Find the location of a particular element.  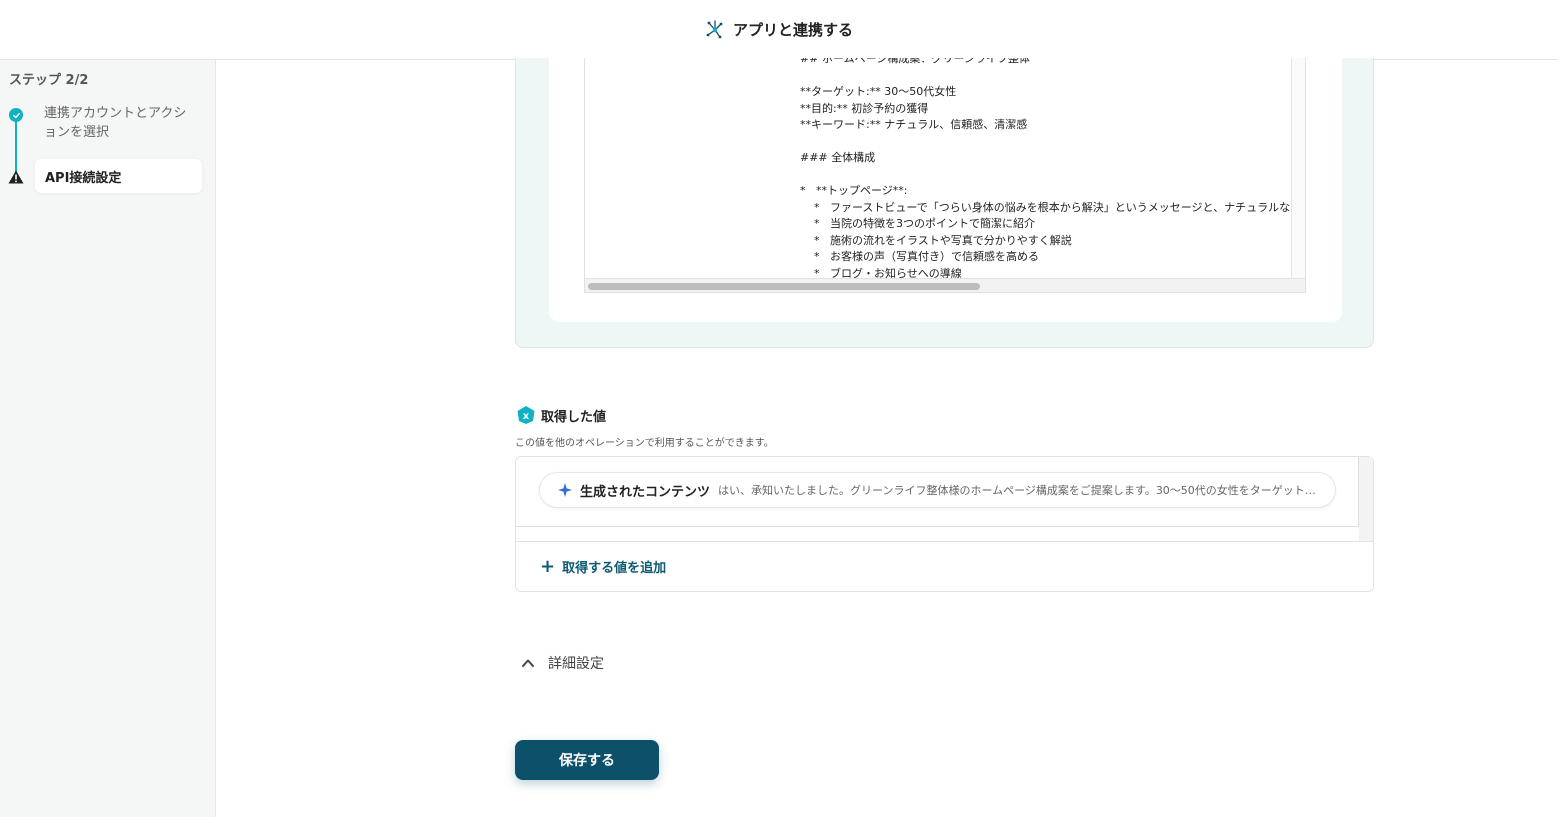

plus-icon: + is located at coordinates (548, 566).